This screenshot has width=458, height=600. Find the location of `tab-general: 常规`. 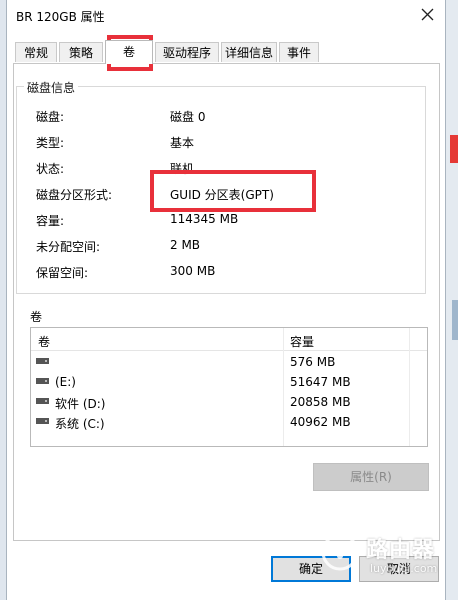

tab-general: 常规 is located at coordinates (36, 52).